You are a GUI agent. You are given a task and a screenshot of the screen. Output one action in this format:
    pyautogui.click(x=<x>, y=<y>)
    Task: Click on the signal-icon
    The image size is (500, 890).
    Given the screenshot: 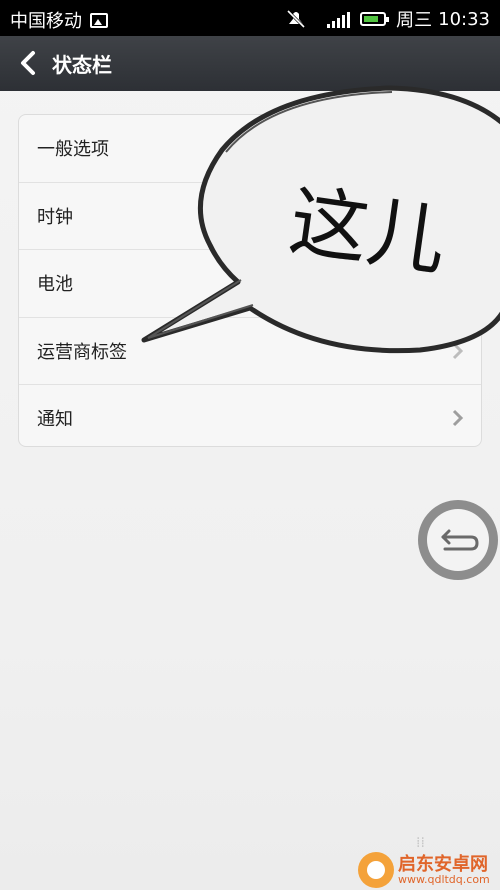 What is the action you would take?
    pyautogui.click(x=338, y=19)
    